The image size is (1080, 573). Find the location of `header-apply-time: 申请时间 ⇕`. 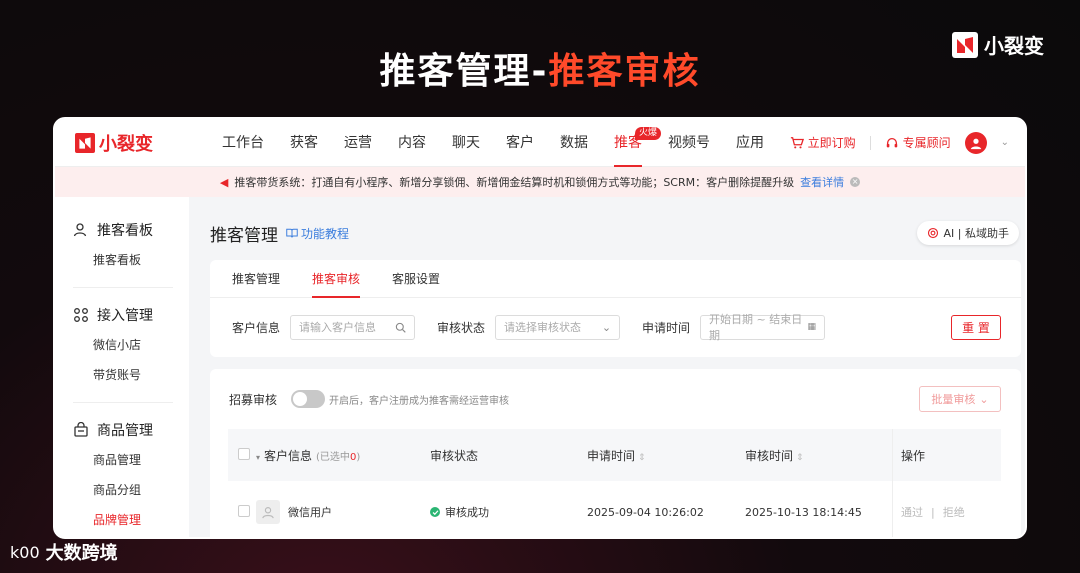

header-apply-time: 申请时间 ⇕ is located at coordinates (666, 455).